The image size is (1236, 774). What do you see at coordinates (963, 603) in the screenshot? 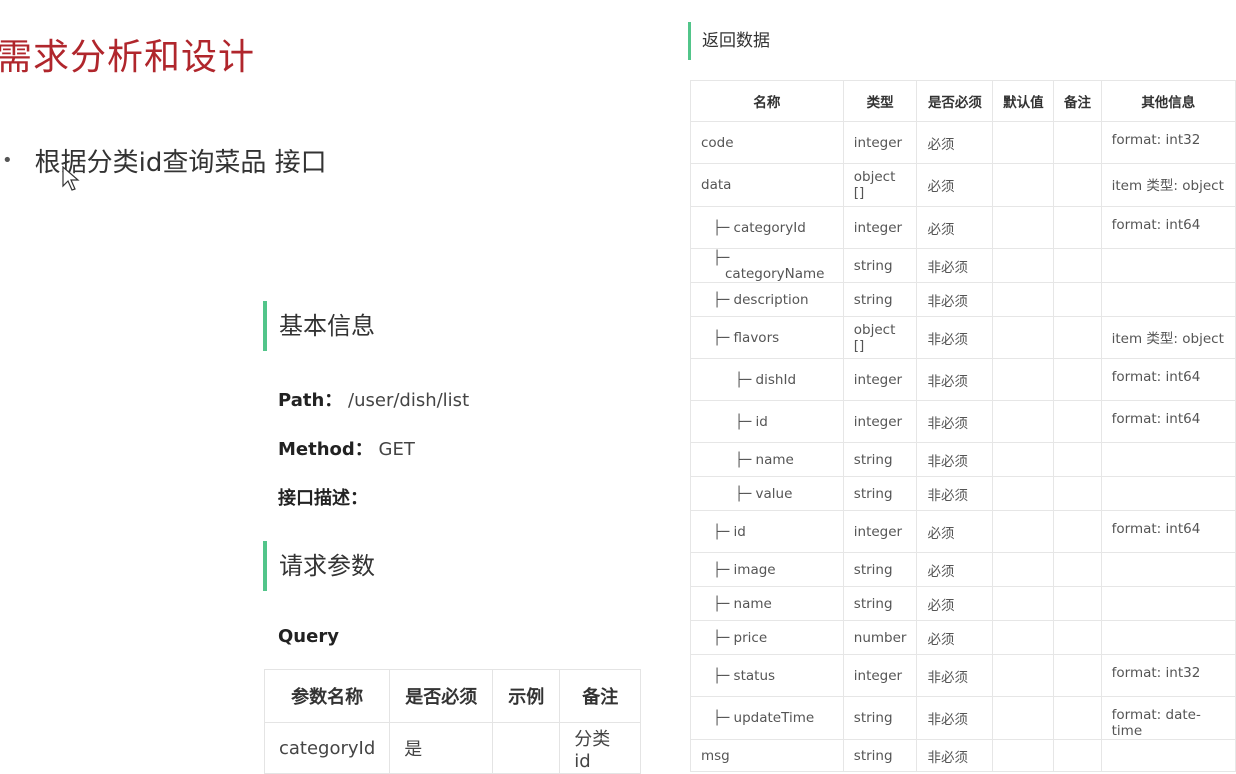
I see `table-row: ├─ name string 必须` at bounding box center [963, 603].